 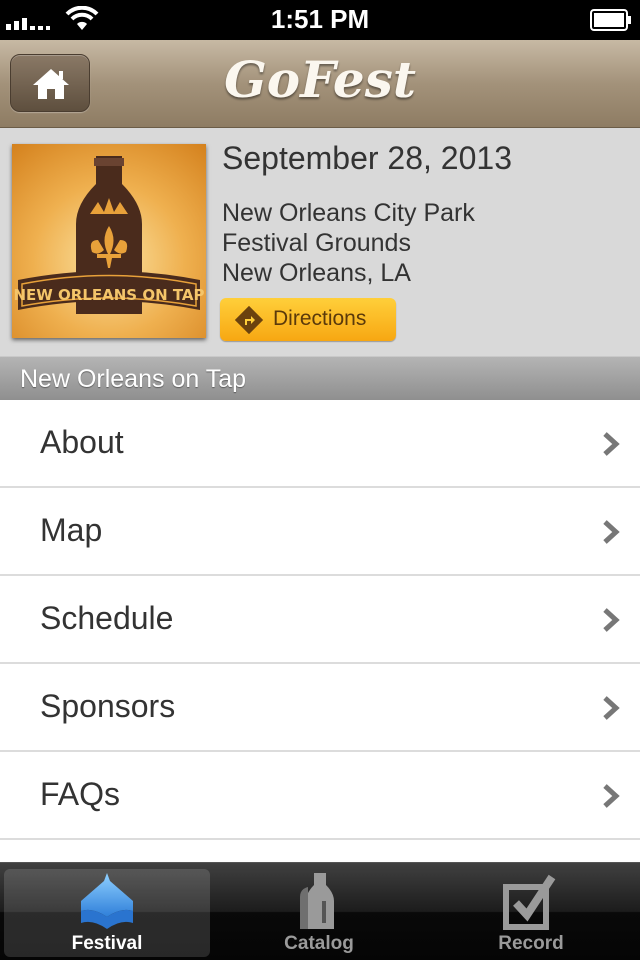 I want to click on checkbox-icon, so click(x=529, y=902).